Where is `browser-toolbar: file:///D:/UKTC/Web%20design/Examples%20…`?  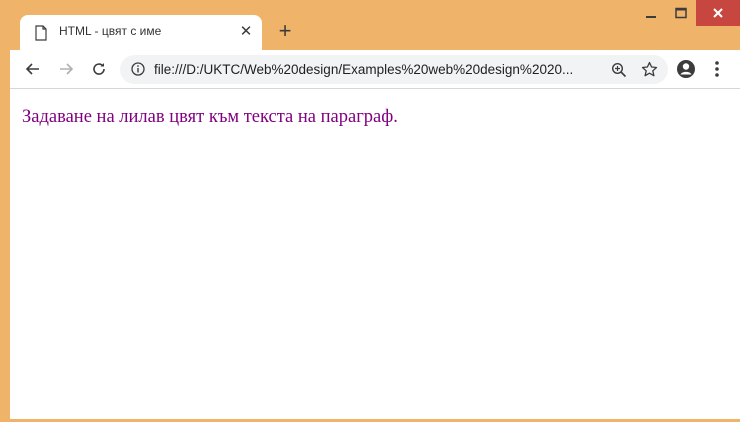
browser-toolbar: file:///D:/UKTC/Web%20design/Examples%20… is located at coordinates (375, 69).